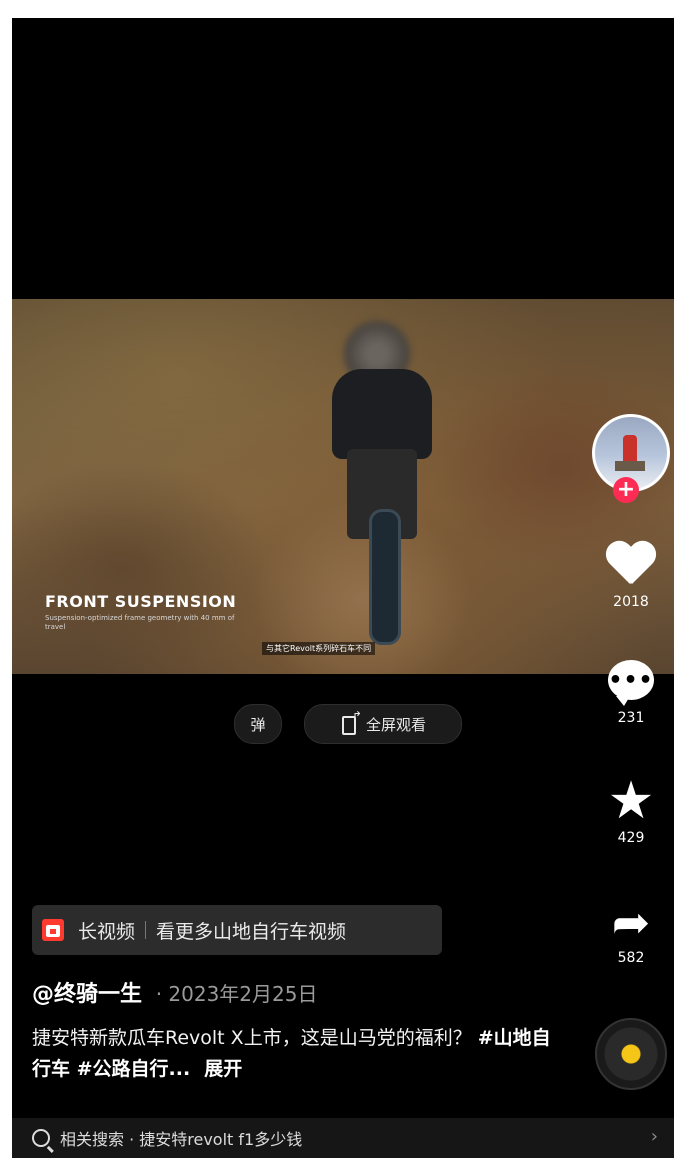 The image size is (674, 1158). What do you see at coordinates (631, 1054) in the screenshot?
I see `music-disc-icon` at bounding box center [631, 1054].